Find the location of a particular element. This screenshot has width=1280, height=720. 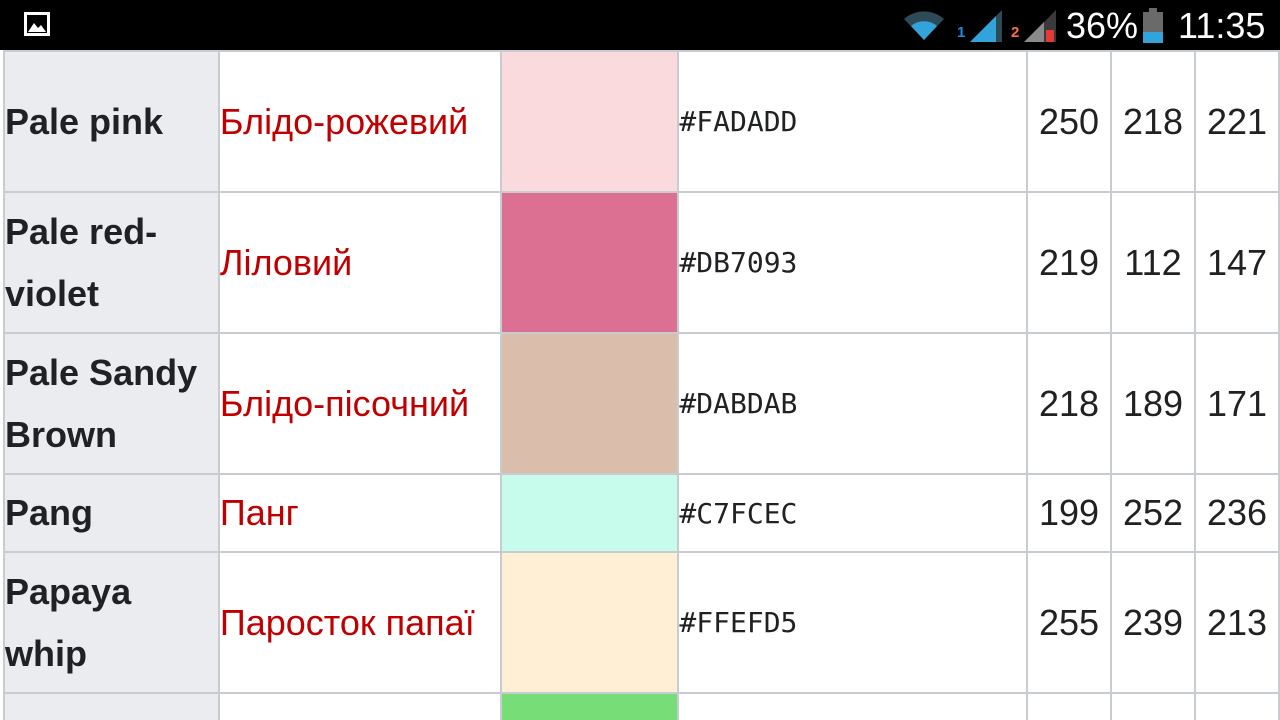

gallery-image-icon is located at coordinates (37, 24).